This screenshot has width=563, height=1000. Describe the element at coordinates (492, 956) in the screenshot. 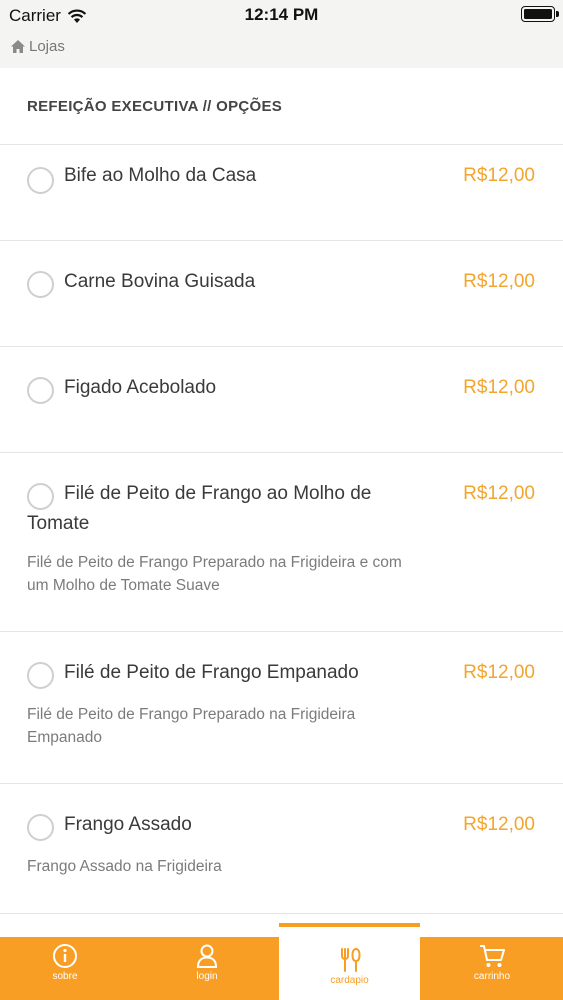

I see `cart-icon` at that location.